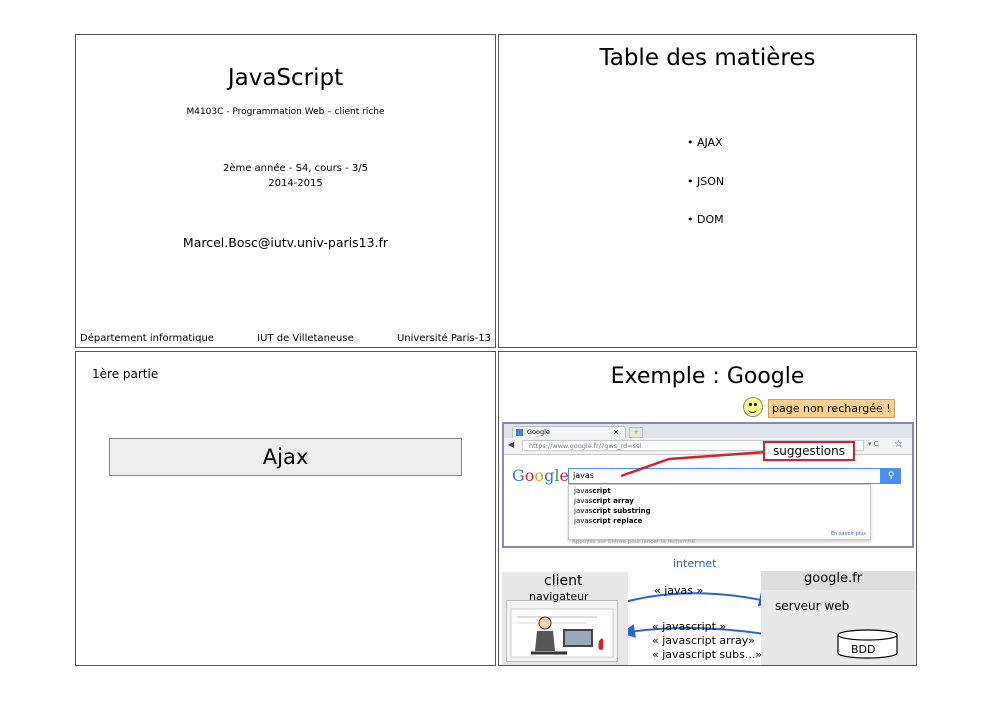 Image resolution: width=992 pixels, height=702 pixels. What do you see at coordinates (705, 142) in the screenshot?
I see `toc-item-ajax: • AJAX` at bounding box center [705, 142].